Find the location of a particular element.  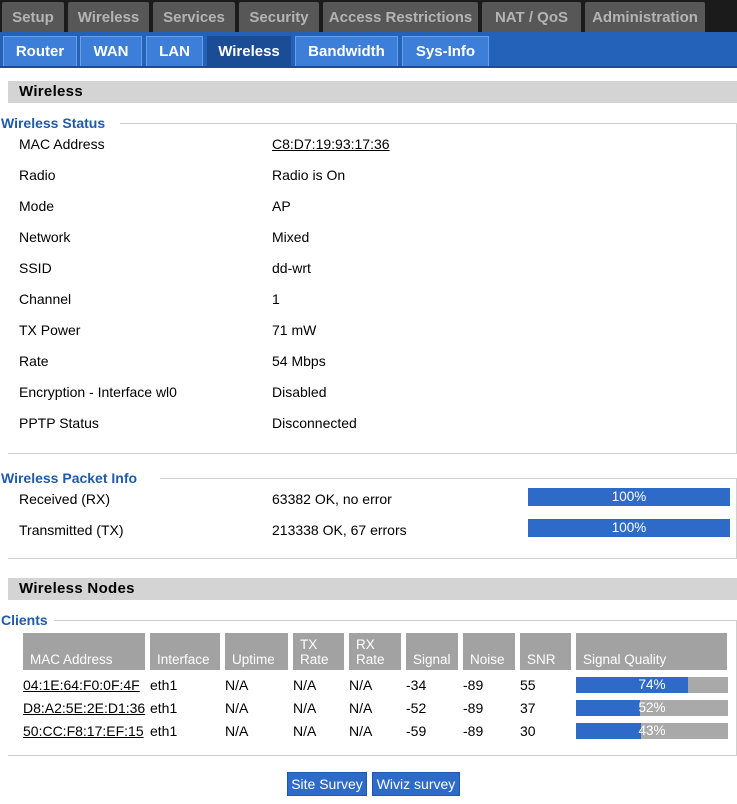

site-survey-button: Site Survey is located at coordinates (327, 784).